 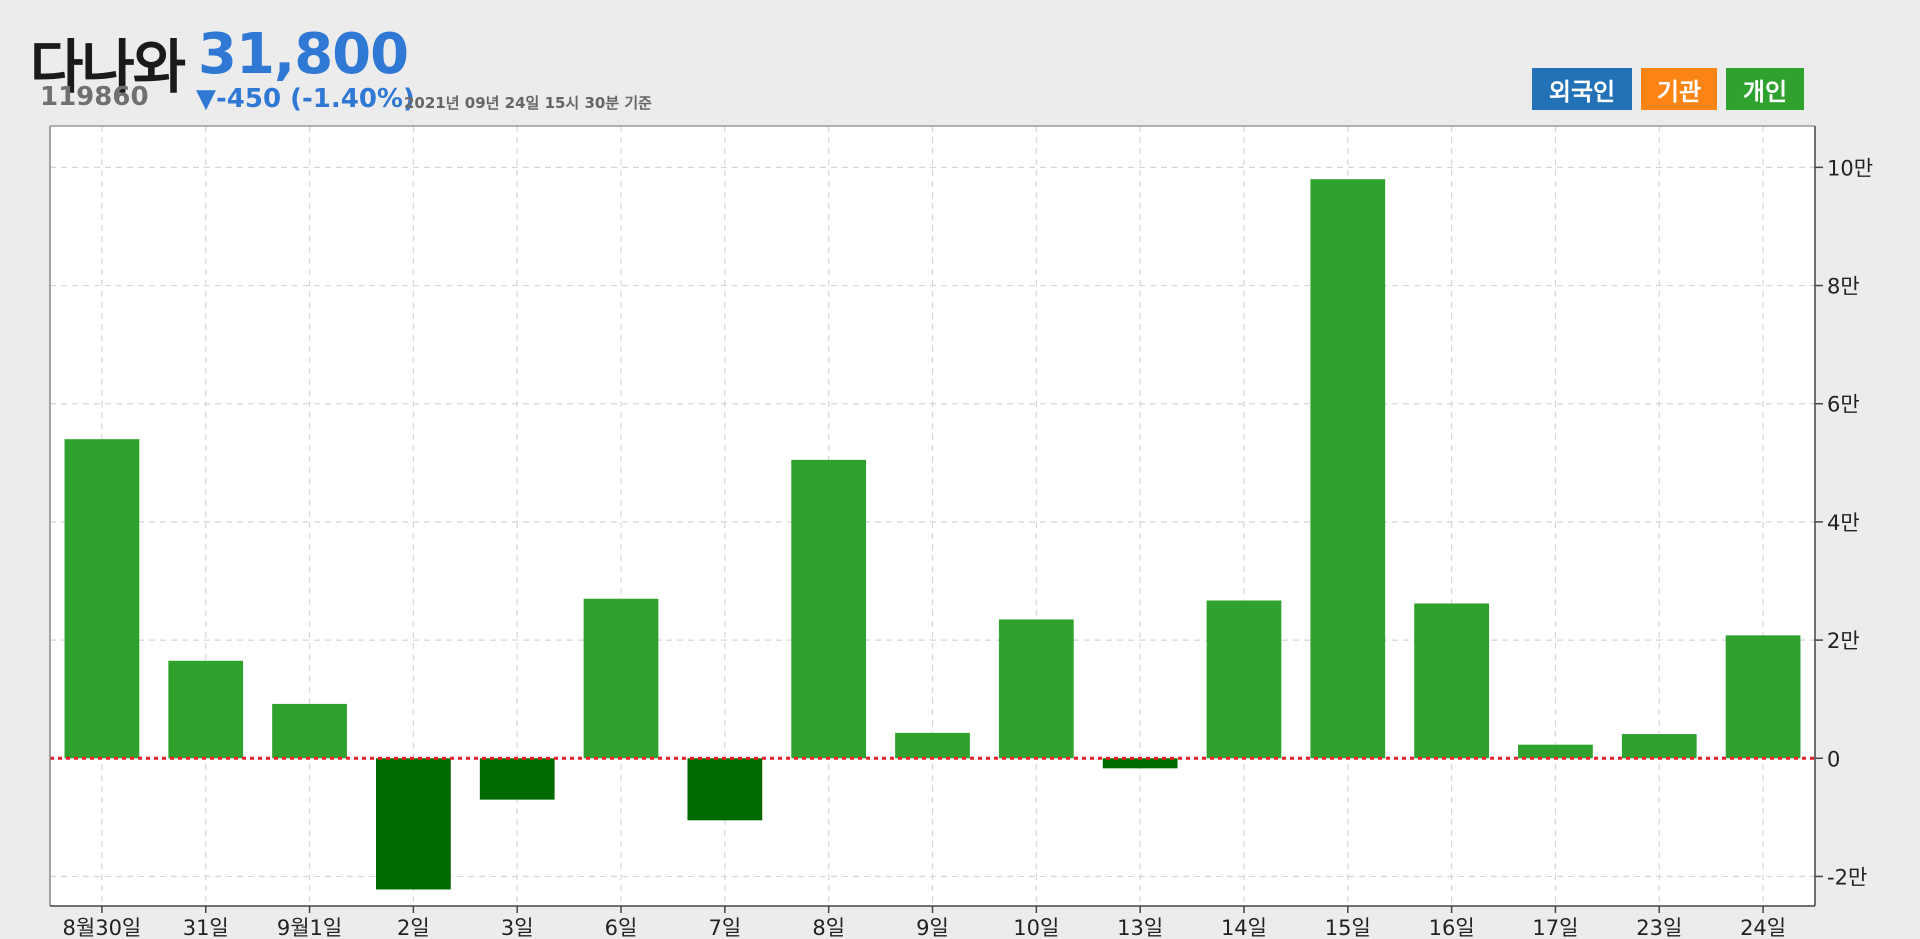 What do you see at coordinates (621, 927) in the screenshot?
I see `x-tick-label: 6일` at bounding box center [621, 927].